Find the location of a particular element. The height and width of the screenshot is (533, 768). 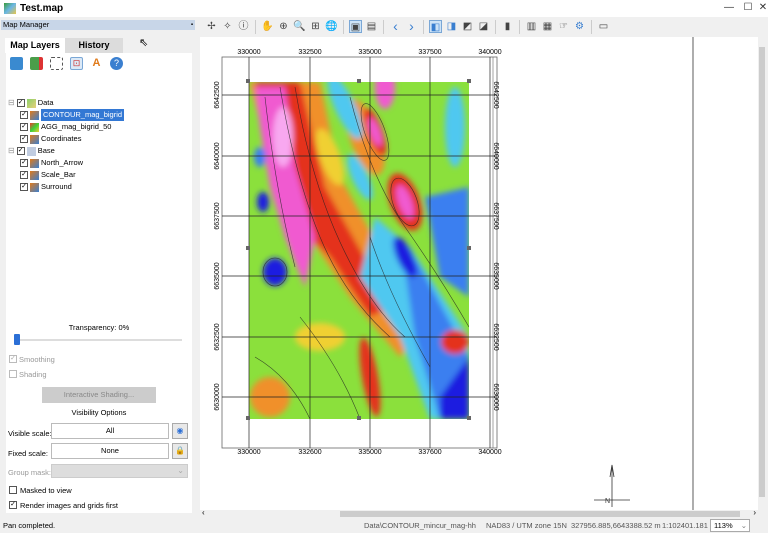

layout-1-icon: ◧ is located at coordinates (435, 26).